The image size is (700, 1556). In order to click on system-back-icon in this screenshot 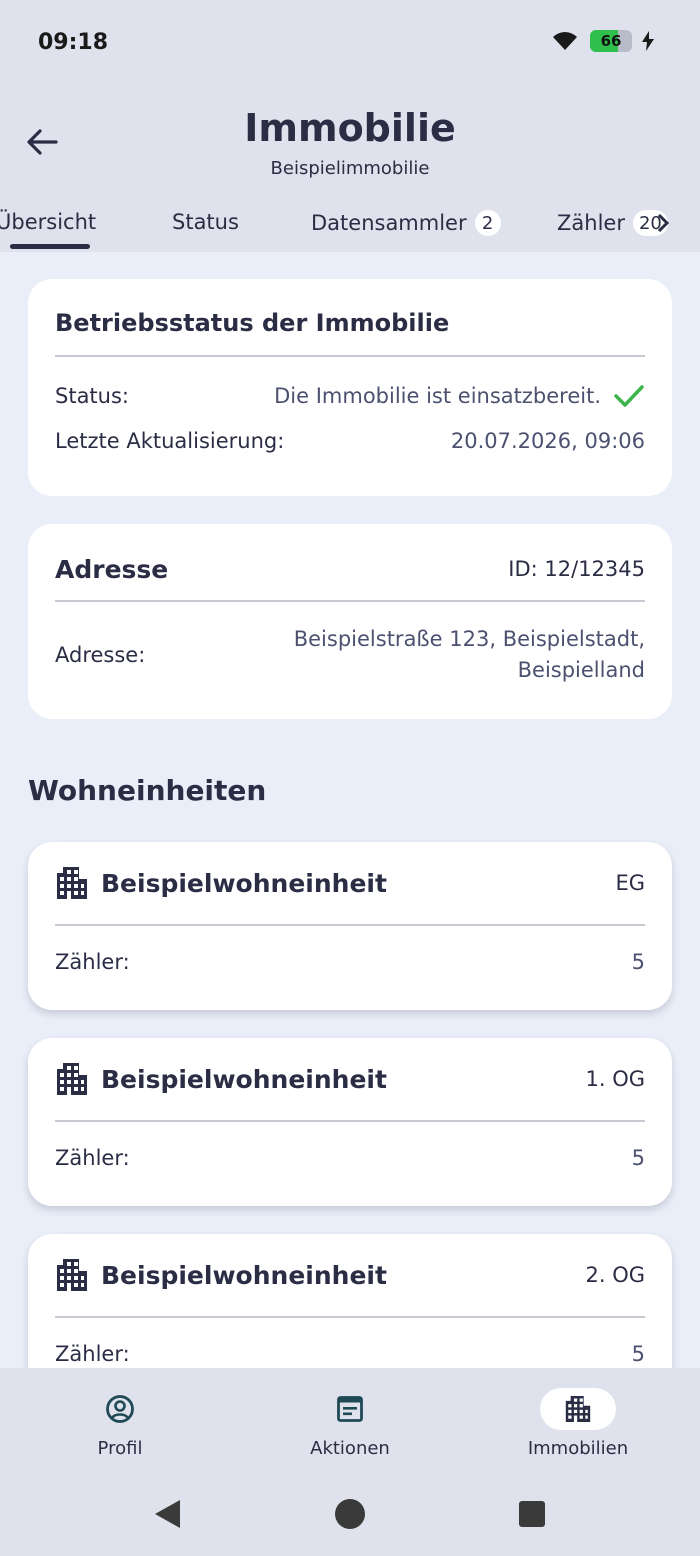, I will do `click(167, 1514)`.